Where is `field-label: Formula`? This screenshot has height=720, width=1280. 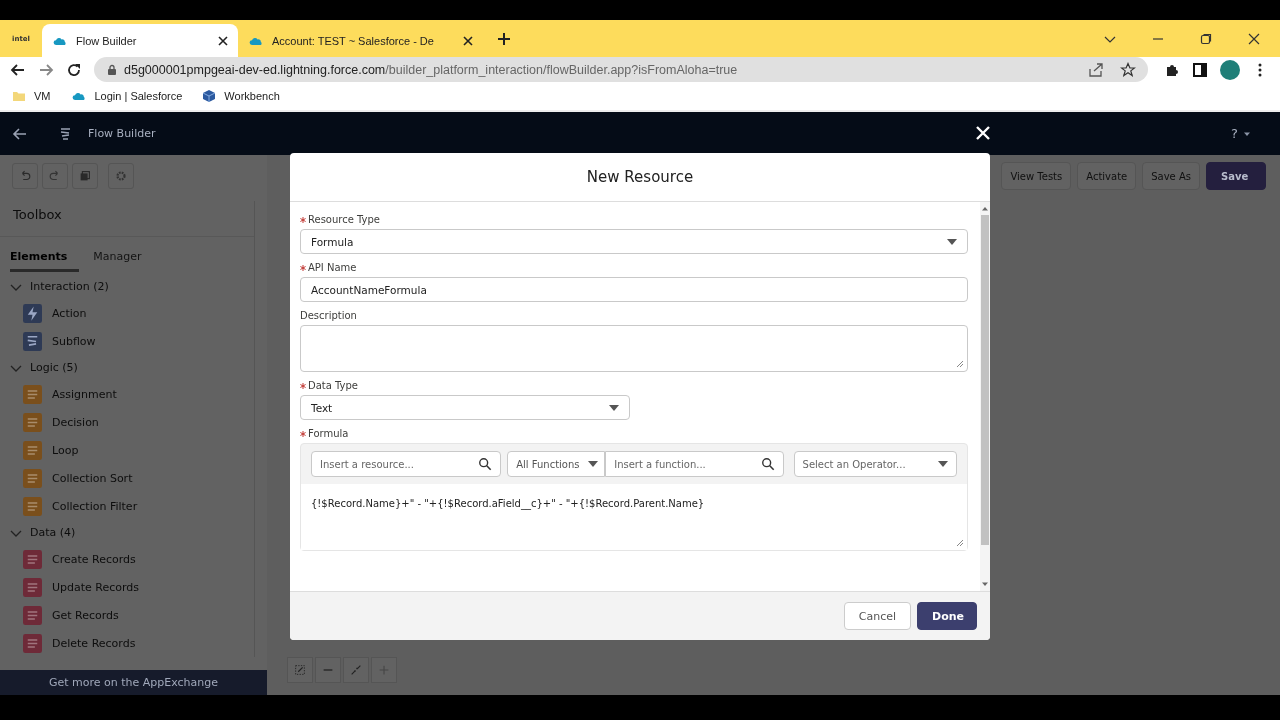 field-label: Formula is located at coordinates (328, 433).